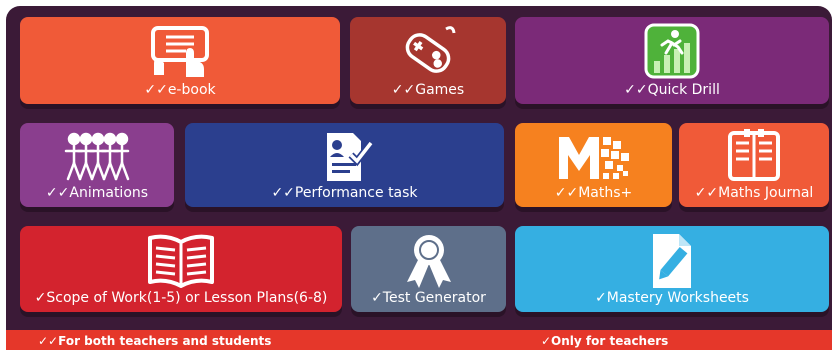  I want to click on tile-test-generator: ✓Test Generator, so click(428, 269).